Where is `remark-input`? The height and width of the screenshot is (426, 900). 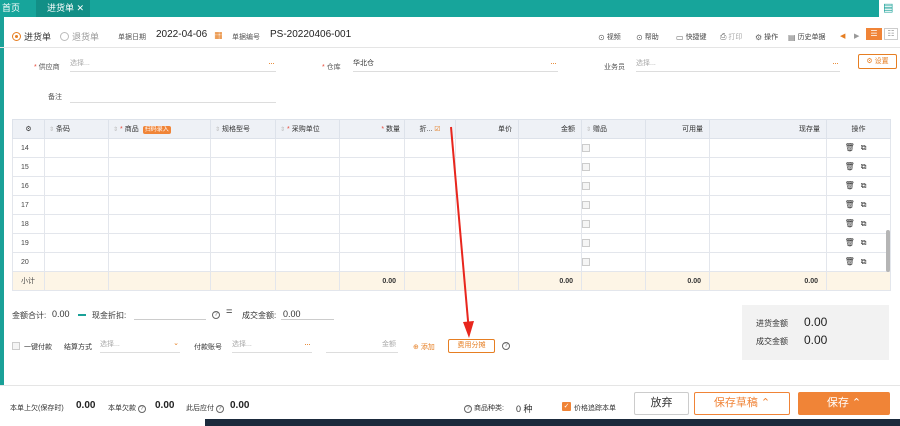
remark-input is located at coordinates (173, 96).